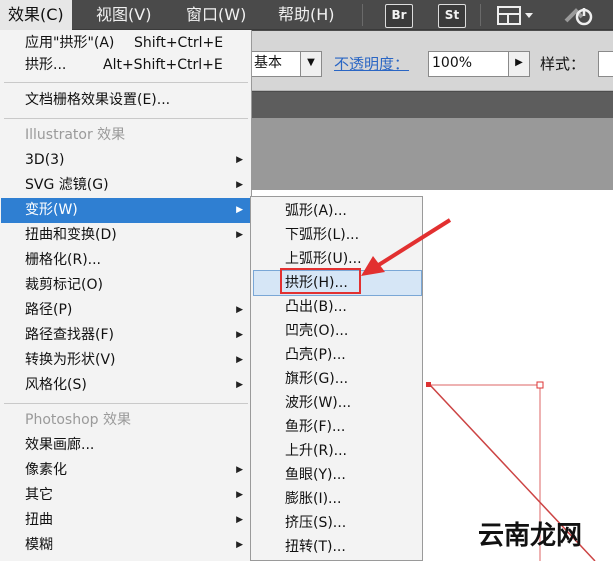 This screenshot has width=613, height=561. I want to click on effect-other-item: 其它 ▶, so click(126, 495).